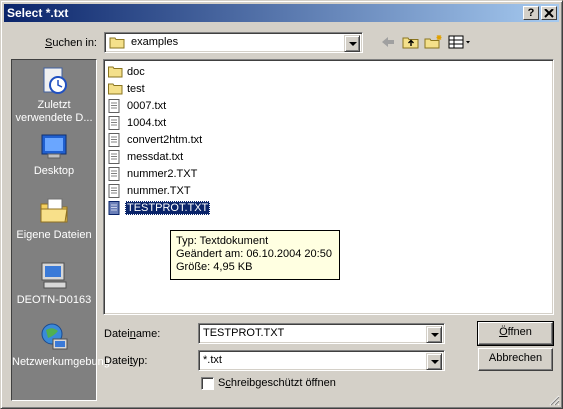  Describe the element at coordinates (38, 13) in the screenshot. I see `window-title: Select *.txt` at that location.